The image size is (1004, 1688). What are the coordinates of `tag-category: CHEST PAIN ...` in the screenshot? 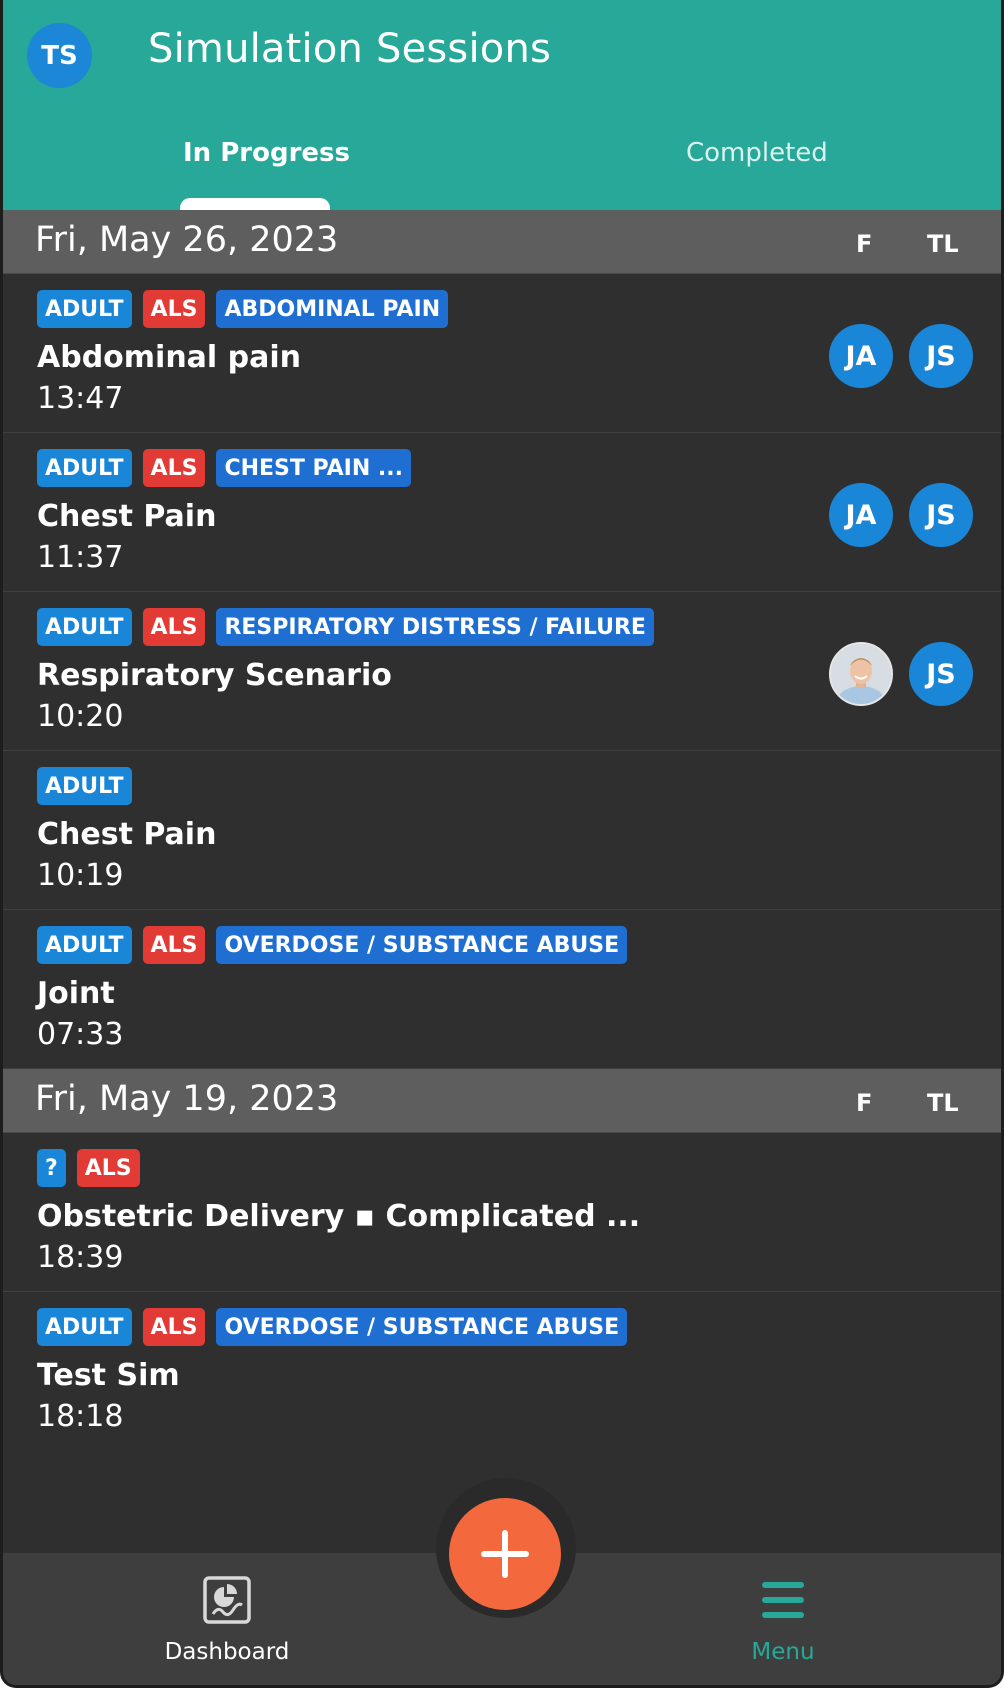 It's located at (313, 468).